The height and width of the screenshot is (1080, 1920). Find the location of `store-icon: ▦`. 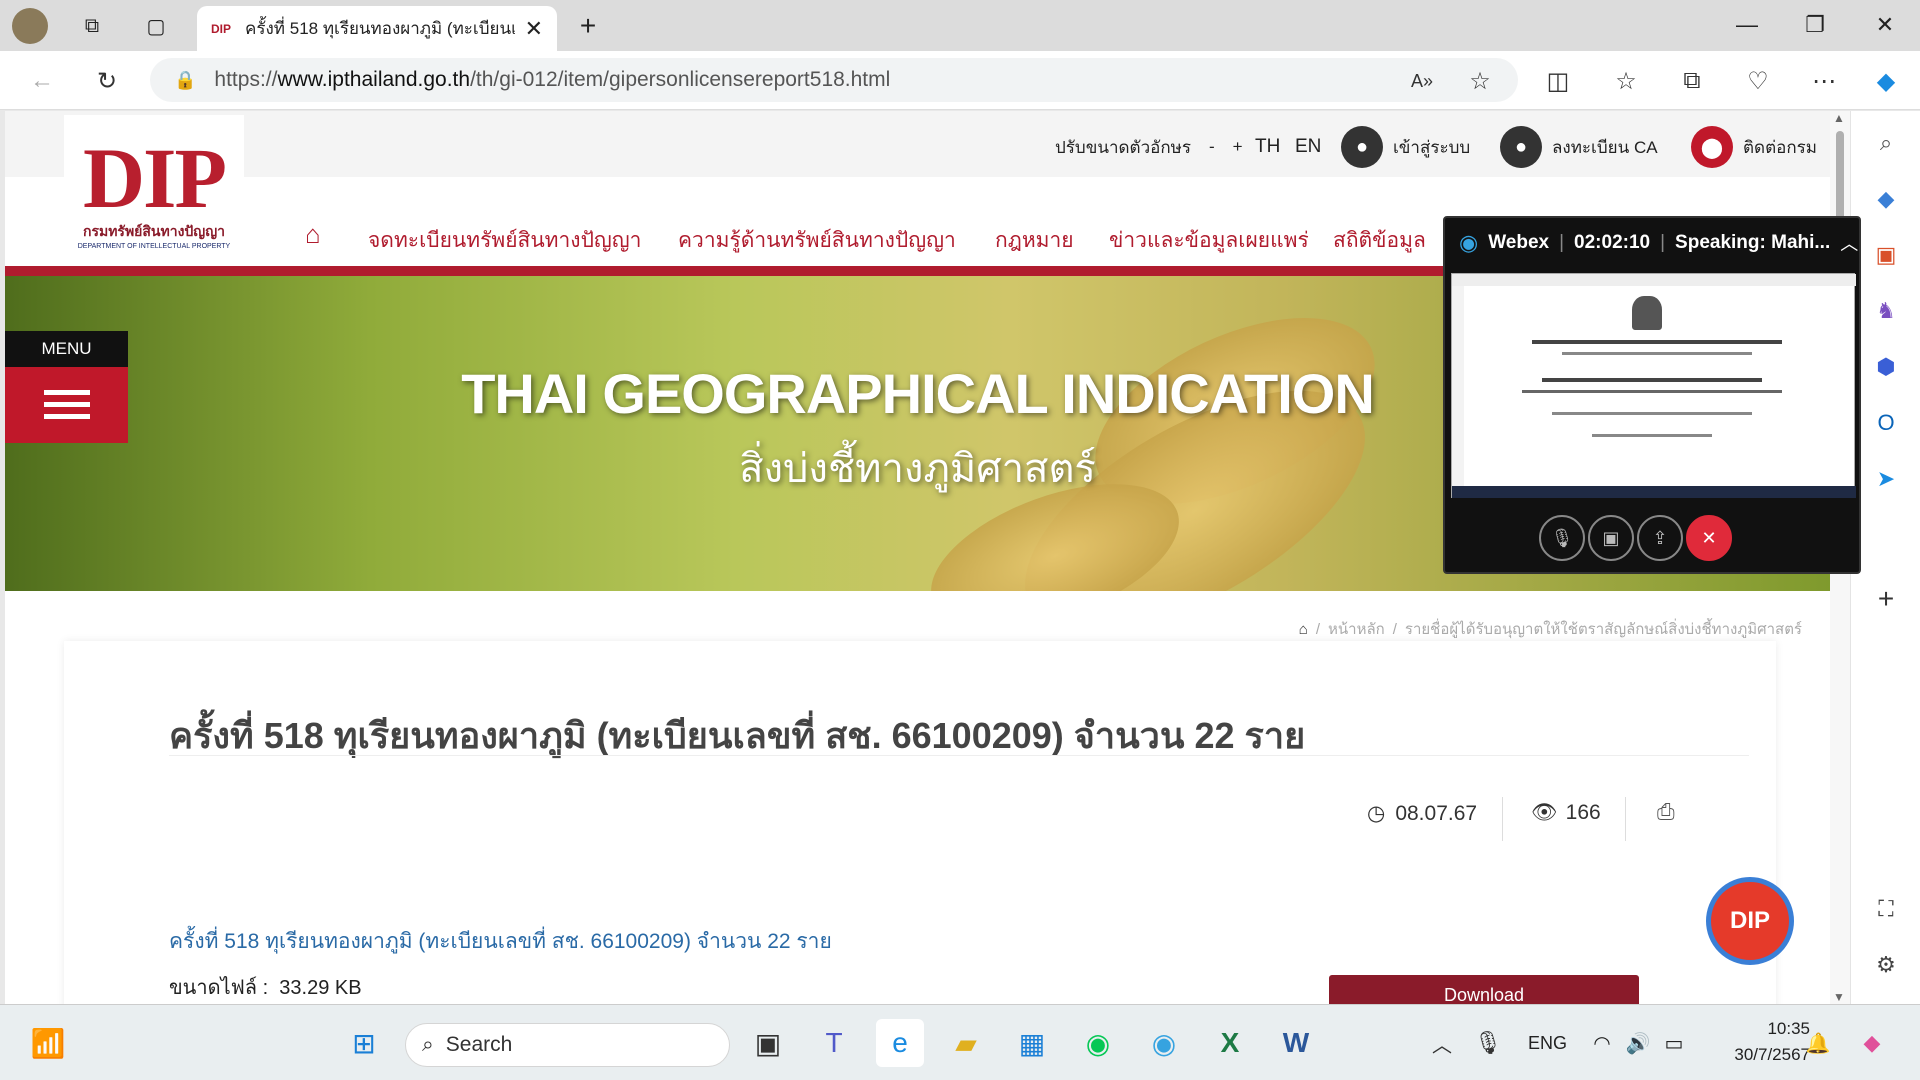

store-icon: ▦ is located at coordinates (1032, 1043).